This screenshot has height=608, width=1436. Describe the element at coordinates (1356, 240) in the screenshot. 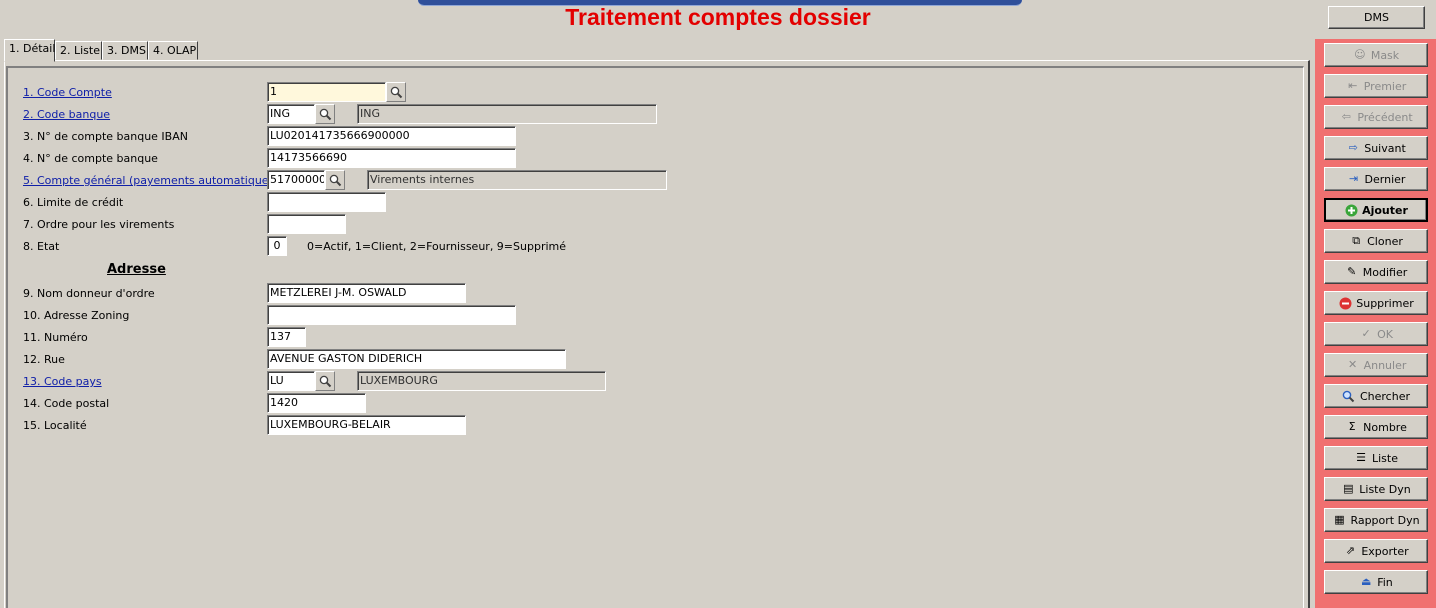

I see `clone-icon: ⧉` at that location.